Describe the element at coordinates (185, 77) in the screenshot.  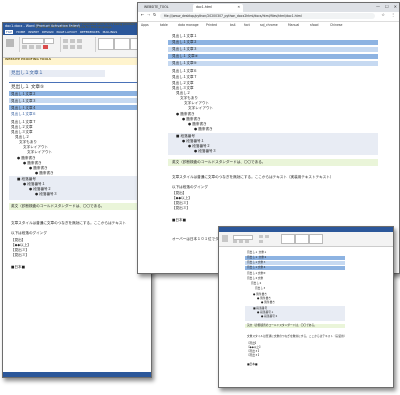
I see `page-line: 見出し１文章７` at that location.